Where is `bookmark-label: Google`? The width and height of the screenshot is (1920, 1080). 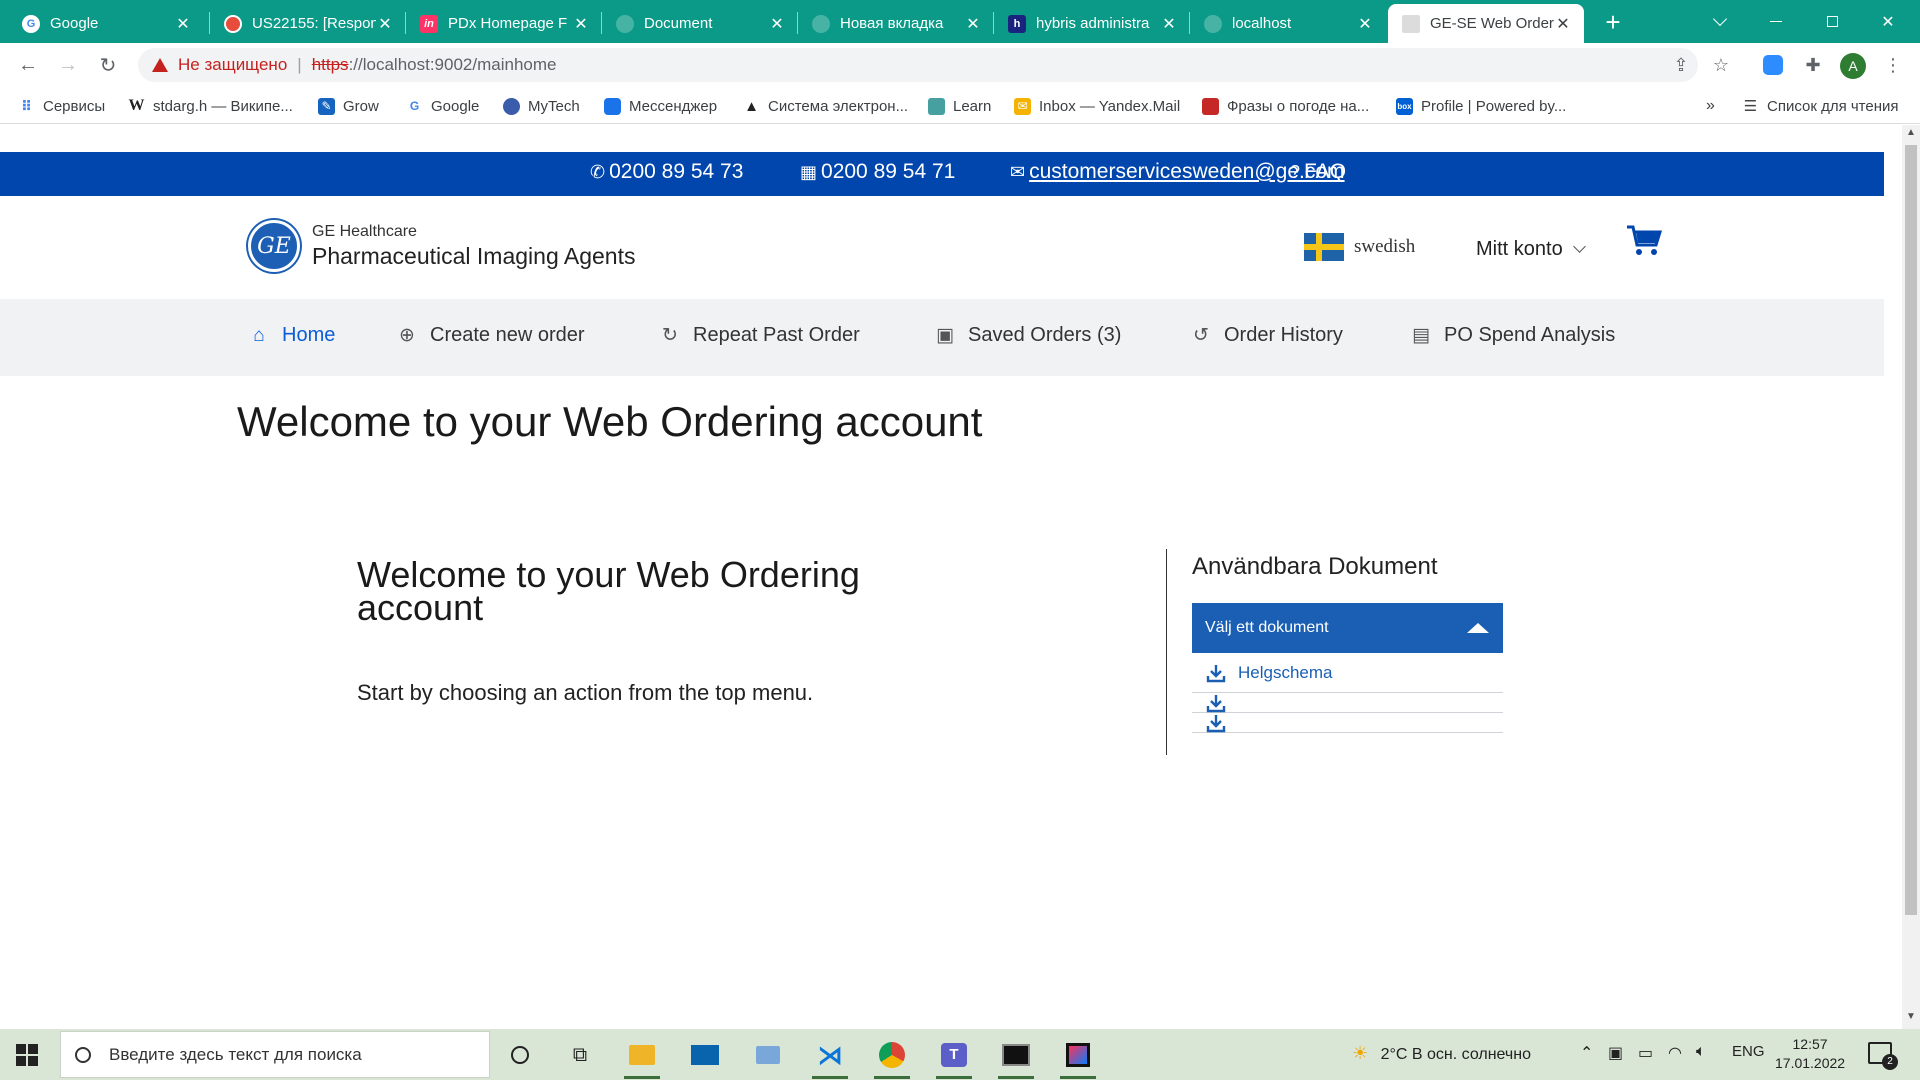
bookmark-label: Google is located at coordinates (455, 106).